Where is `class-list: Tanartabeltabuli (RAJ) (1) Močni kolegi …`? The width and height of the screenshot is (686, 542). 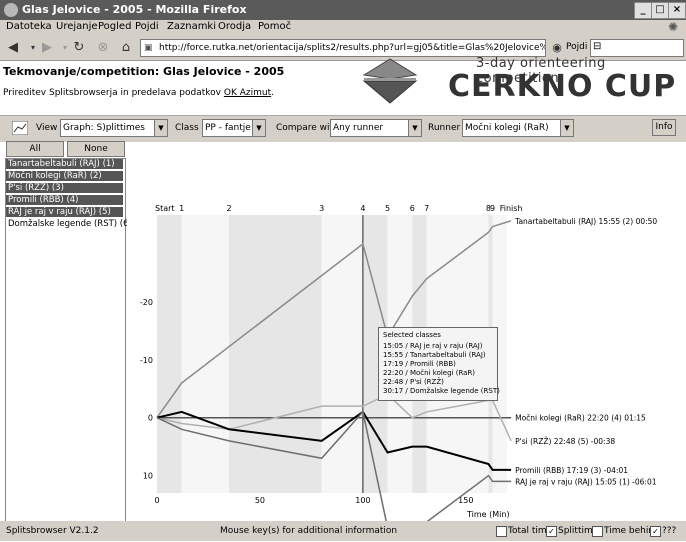 class-list: Tanartabeltabuli (RAJ) (1) Močni kolegi … is located at coordinates (68, 340).